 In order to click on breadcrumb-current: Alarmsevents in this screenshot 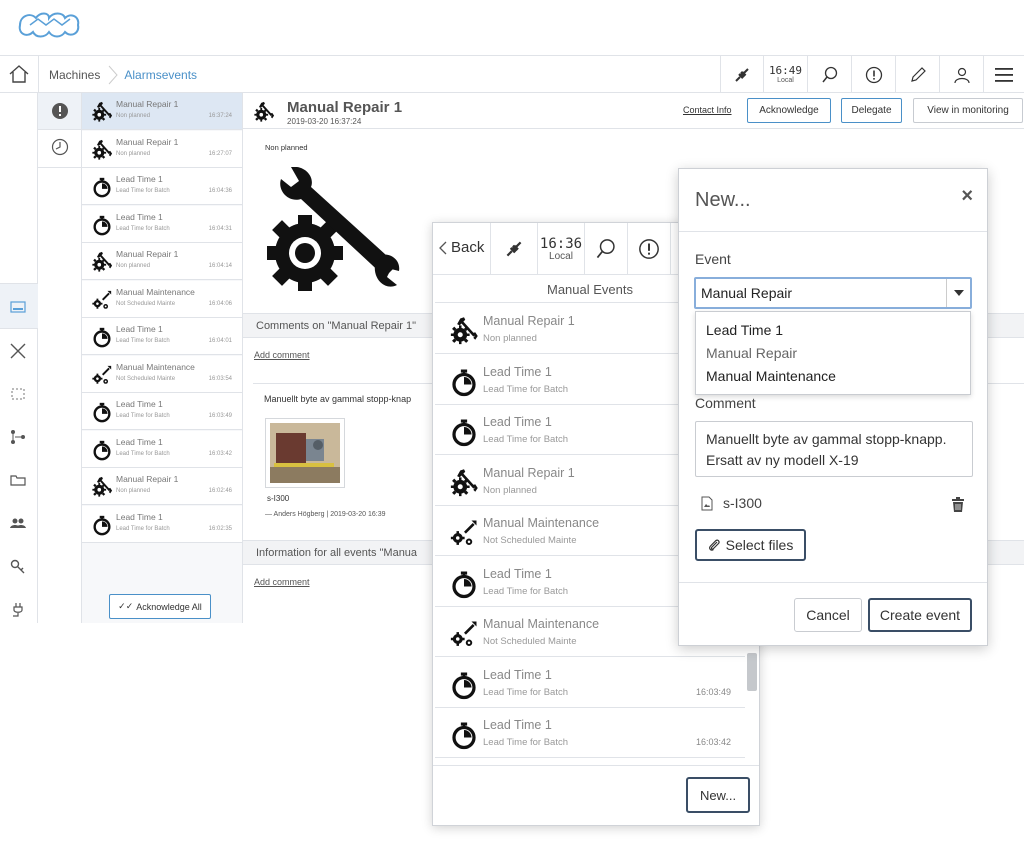, I will do `click(160, 75)`.